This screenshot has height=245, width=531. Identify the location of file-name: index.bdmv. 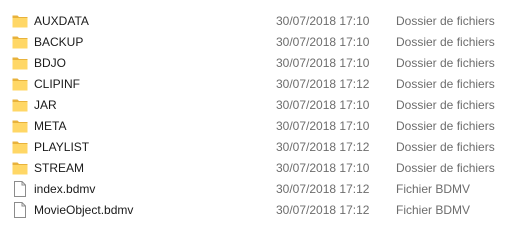
(65, 188).